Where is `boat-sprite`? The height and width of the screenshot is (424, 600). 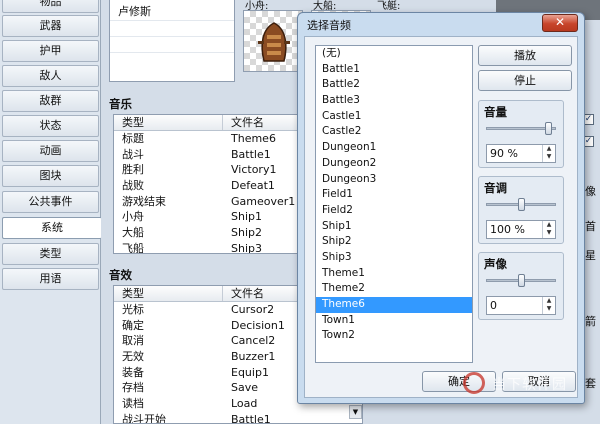
boat-sprite is located at coordinates (274, 42).